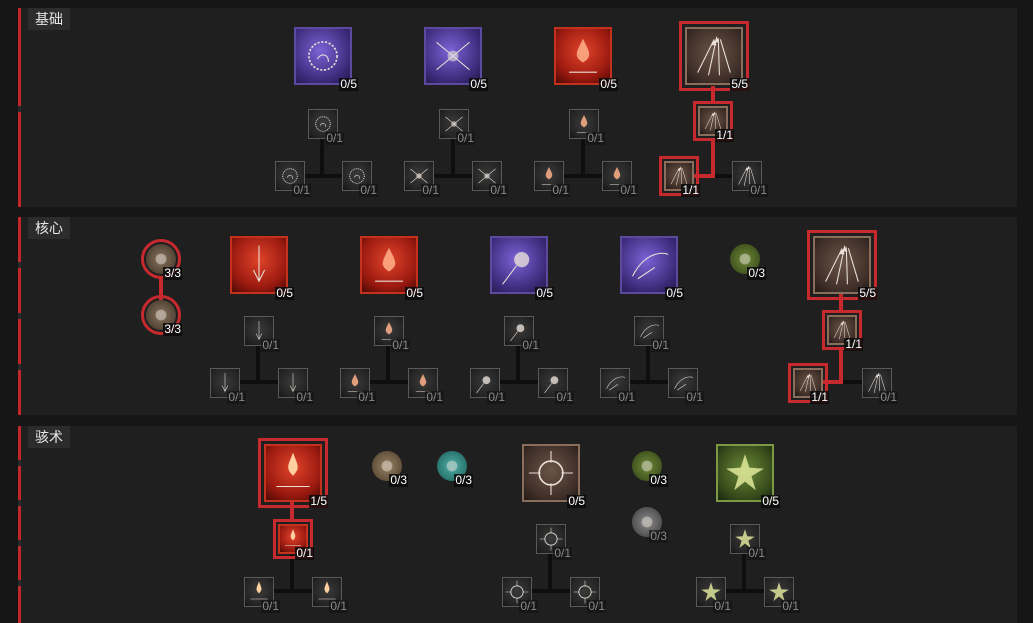 This screenshot has width=1033, height=623. Describe the element at coordinates (161, 315) in the screenshot. I see `skill-node-s2-passive-b: 3/3` at that location.